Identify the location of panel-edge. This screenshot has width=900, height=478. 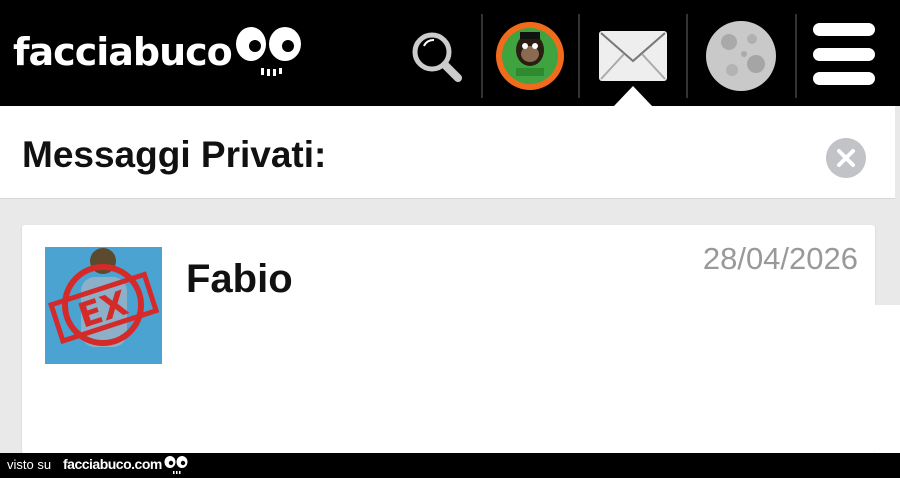
(887, 379).